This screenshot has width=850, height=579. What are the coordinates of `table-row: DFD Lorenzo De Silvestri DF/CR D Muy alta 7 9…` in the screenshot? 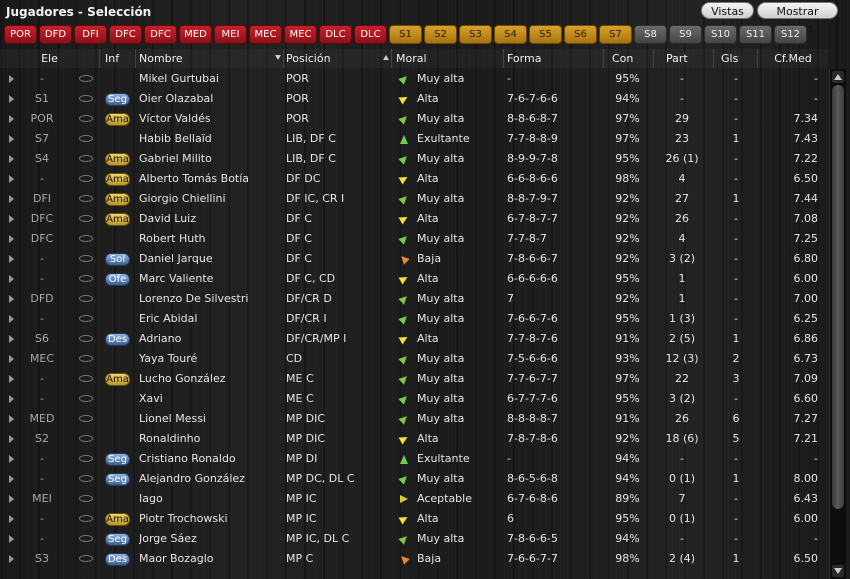 It's located at (414, 299).